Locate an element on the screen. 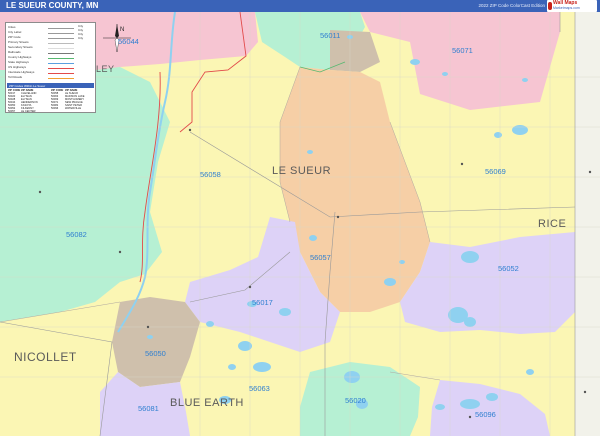 The width and height of the screenshot is (600, 436). zip-label-56052: 56052 is located at coordinates (508, 268).